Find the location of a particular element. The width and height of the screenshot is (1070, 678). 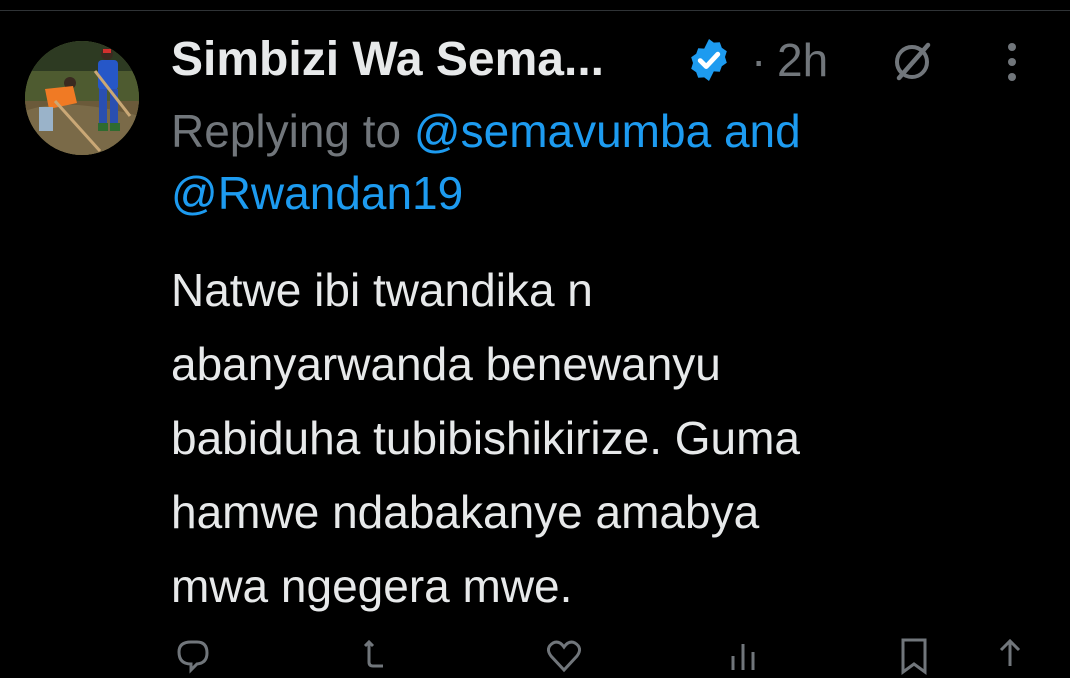

top-divider is located at coordinates (535, 10).